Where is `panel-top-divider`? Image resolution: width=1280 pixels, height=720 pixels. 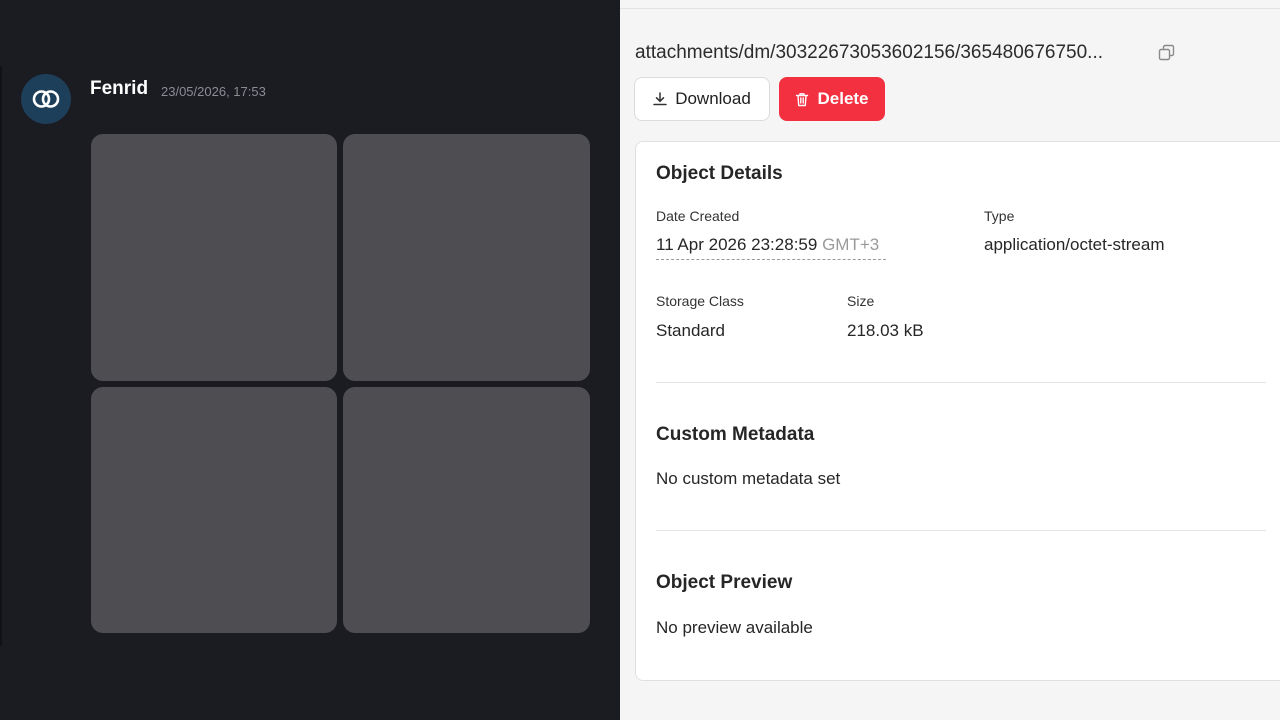
panel-top-divider is located at coordinates (950, 8).